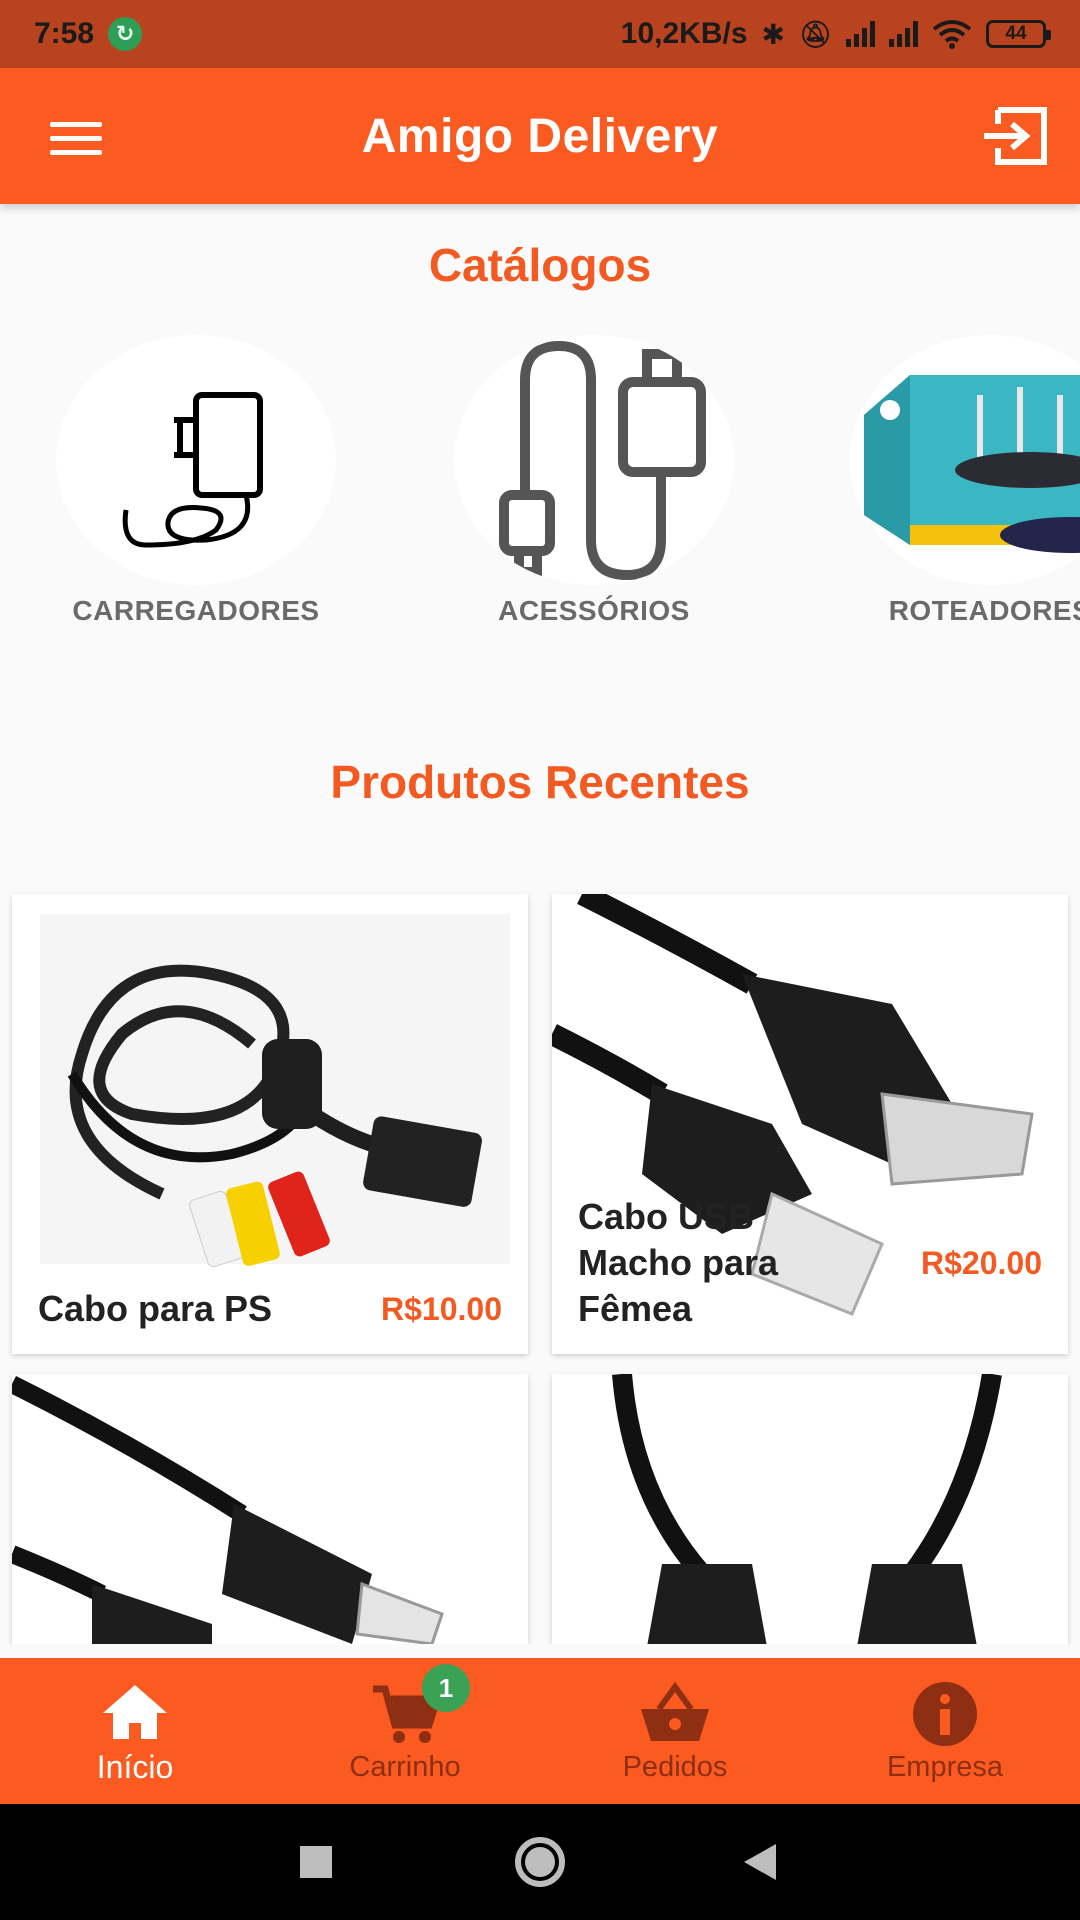  Describe the element at coordinates (135, 1711) in the screenshot. I see `home-icon` at that location.